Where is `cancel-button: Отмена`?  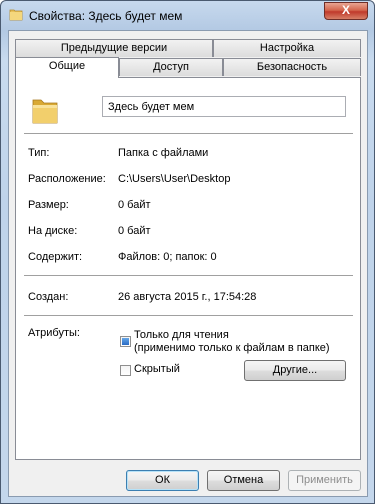
cancel-button: Отмена is located at coordinates (243, 480).